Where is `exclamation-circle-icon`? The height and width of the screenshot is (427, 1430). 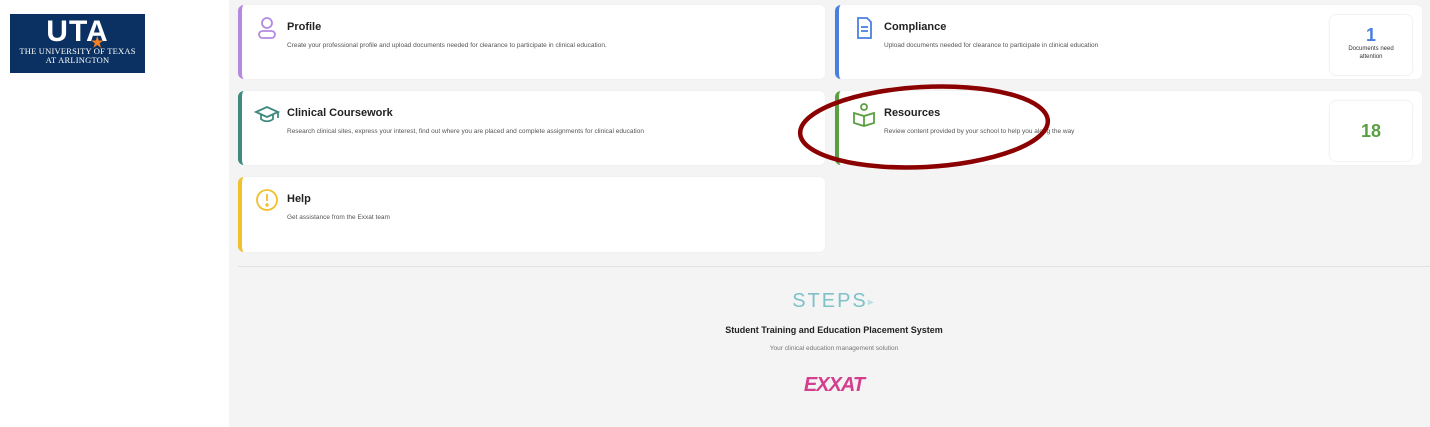
exclamation-circle-icon is located at coordinates (267, 200).